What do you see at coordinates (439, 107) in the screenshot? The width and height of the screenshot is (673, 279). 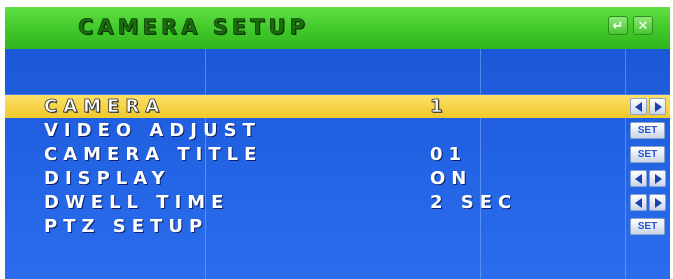 I see `menu-value: 1` at bounding box center [439, 107].